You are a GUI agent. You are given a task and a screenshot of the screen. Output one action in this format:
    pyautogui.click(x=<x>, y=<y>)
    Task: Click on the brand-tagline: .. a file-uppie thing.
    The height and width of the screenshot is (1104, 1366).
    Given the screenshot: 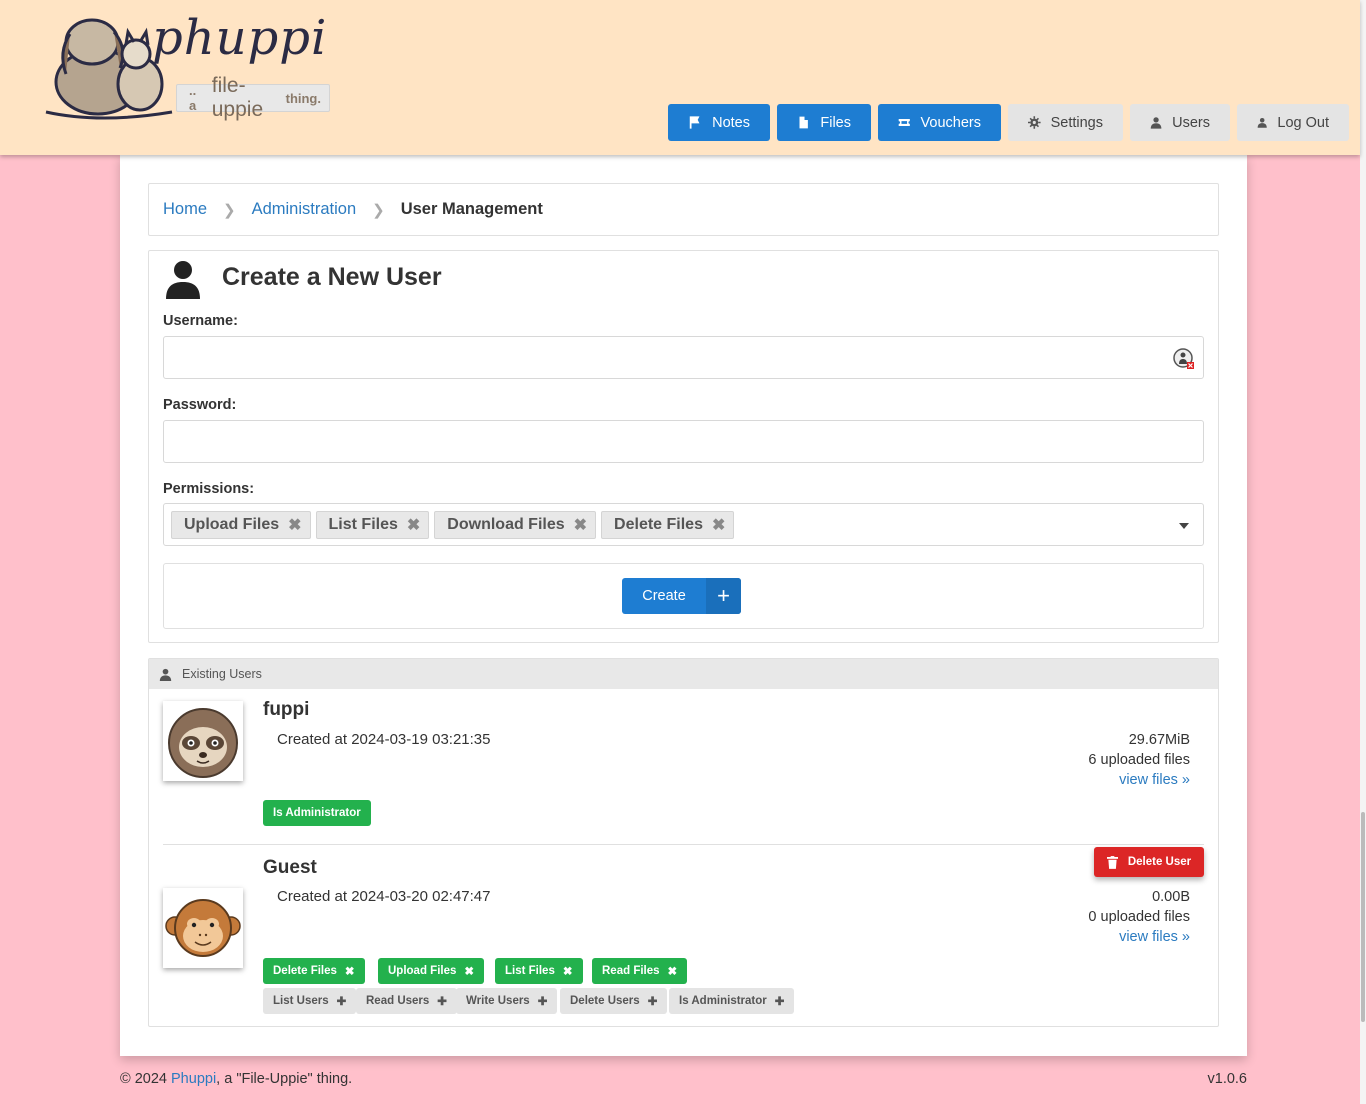 What is the action you would take?
    pyautogui.click(x=253, y=97)
    